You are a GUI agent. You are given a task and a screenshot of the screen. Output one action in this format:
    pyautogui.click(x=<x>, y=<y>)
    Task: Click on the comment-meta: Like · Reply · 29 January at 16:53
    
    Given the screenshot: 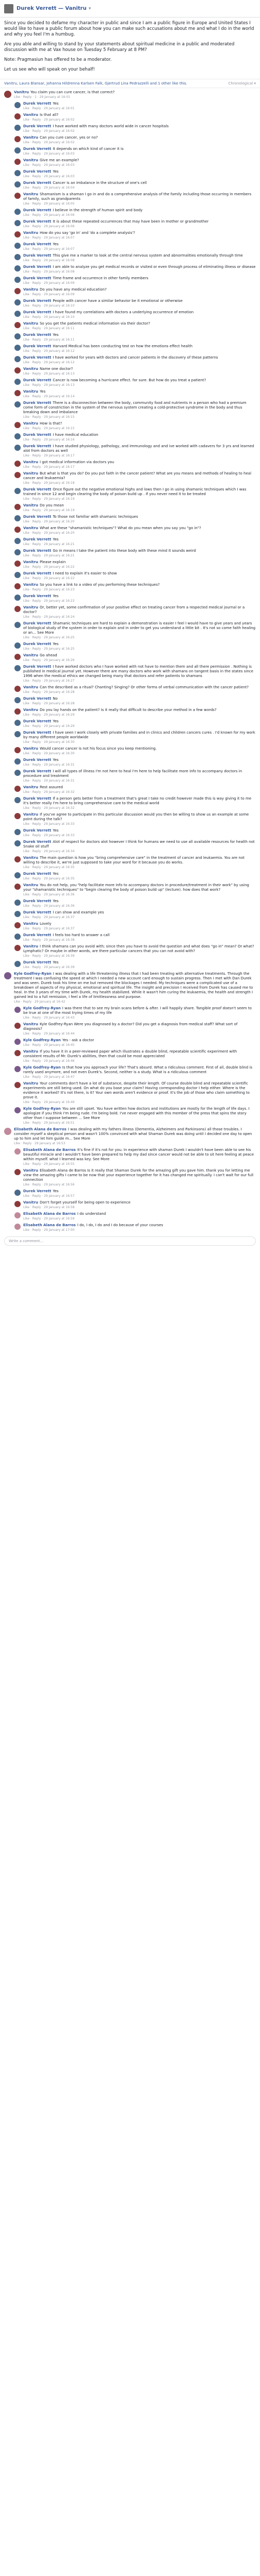 What is the action you would take?
    pyautogui.click(x=135, y=1143)
    